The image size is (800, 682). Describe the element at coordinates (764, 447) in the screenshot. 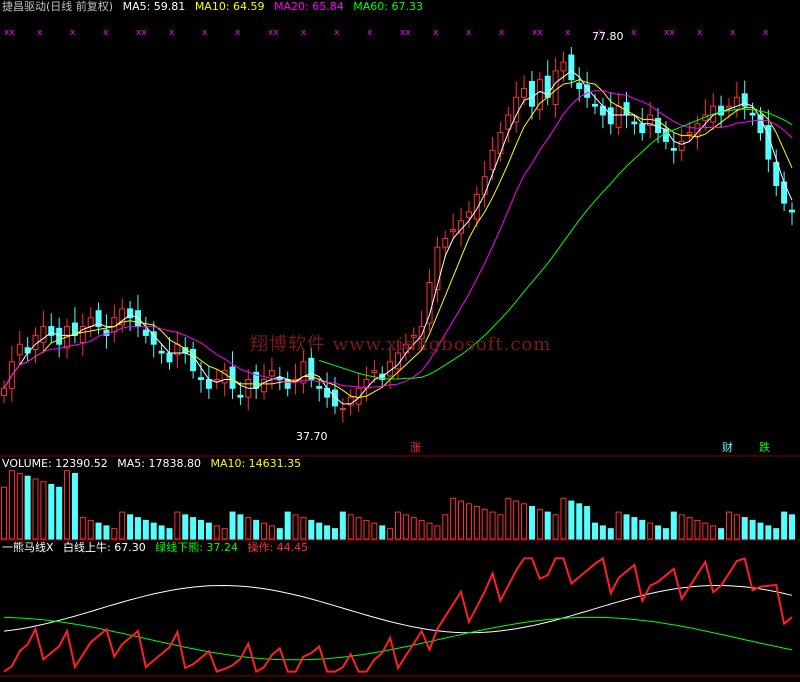

I see `fall-marker: 跌` at that location.